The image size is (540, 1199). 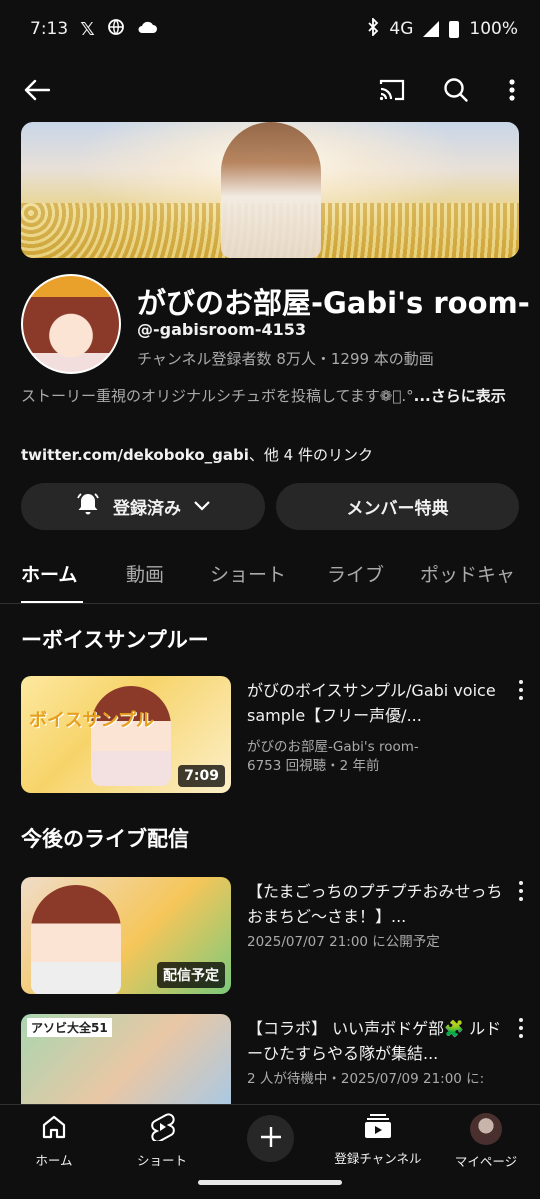 What do you see at coordinates (202, 507) in the screenshot?
I see `chevron-down-icon` at bounding box center [202, 507].